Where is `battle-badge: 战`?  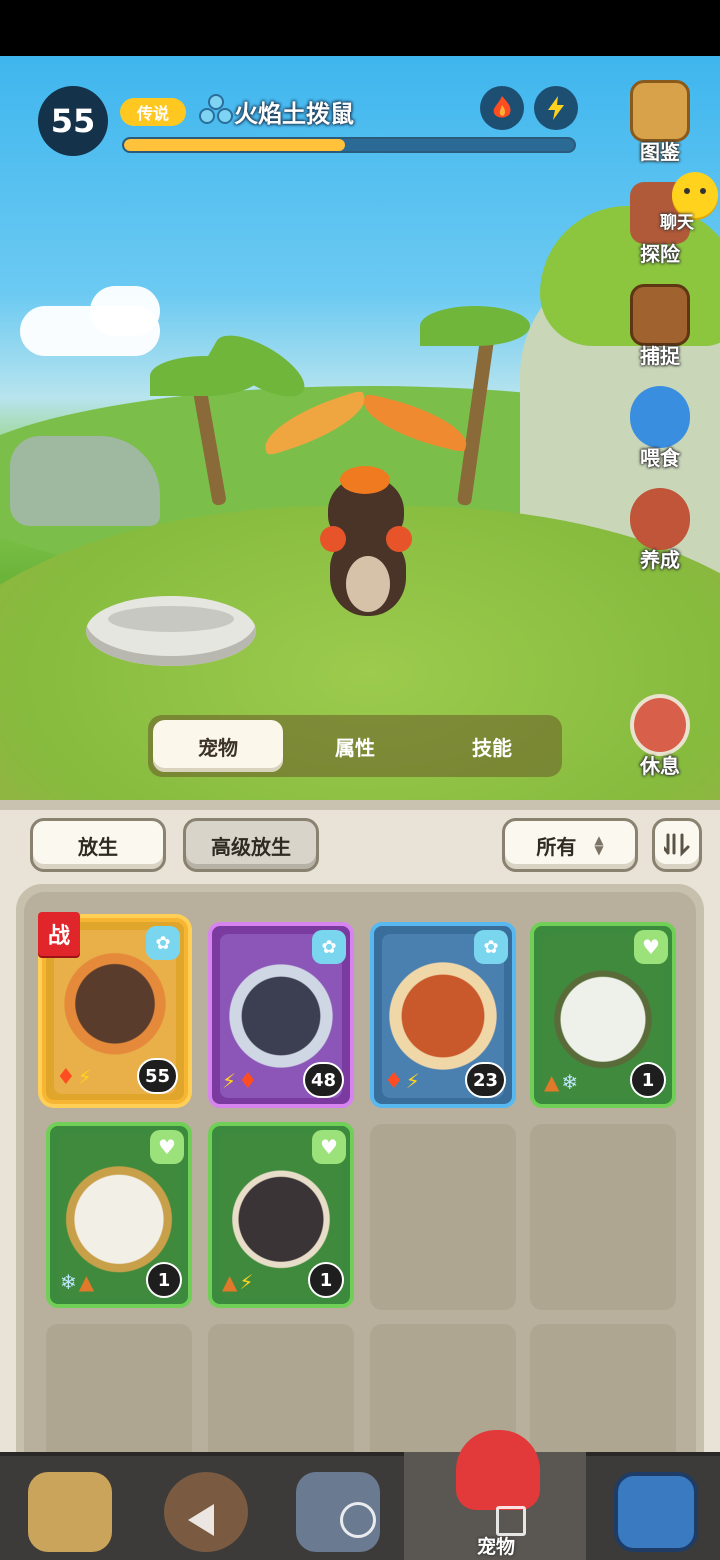
battle-badge: 战 is located at coordinates (59, 934).